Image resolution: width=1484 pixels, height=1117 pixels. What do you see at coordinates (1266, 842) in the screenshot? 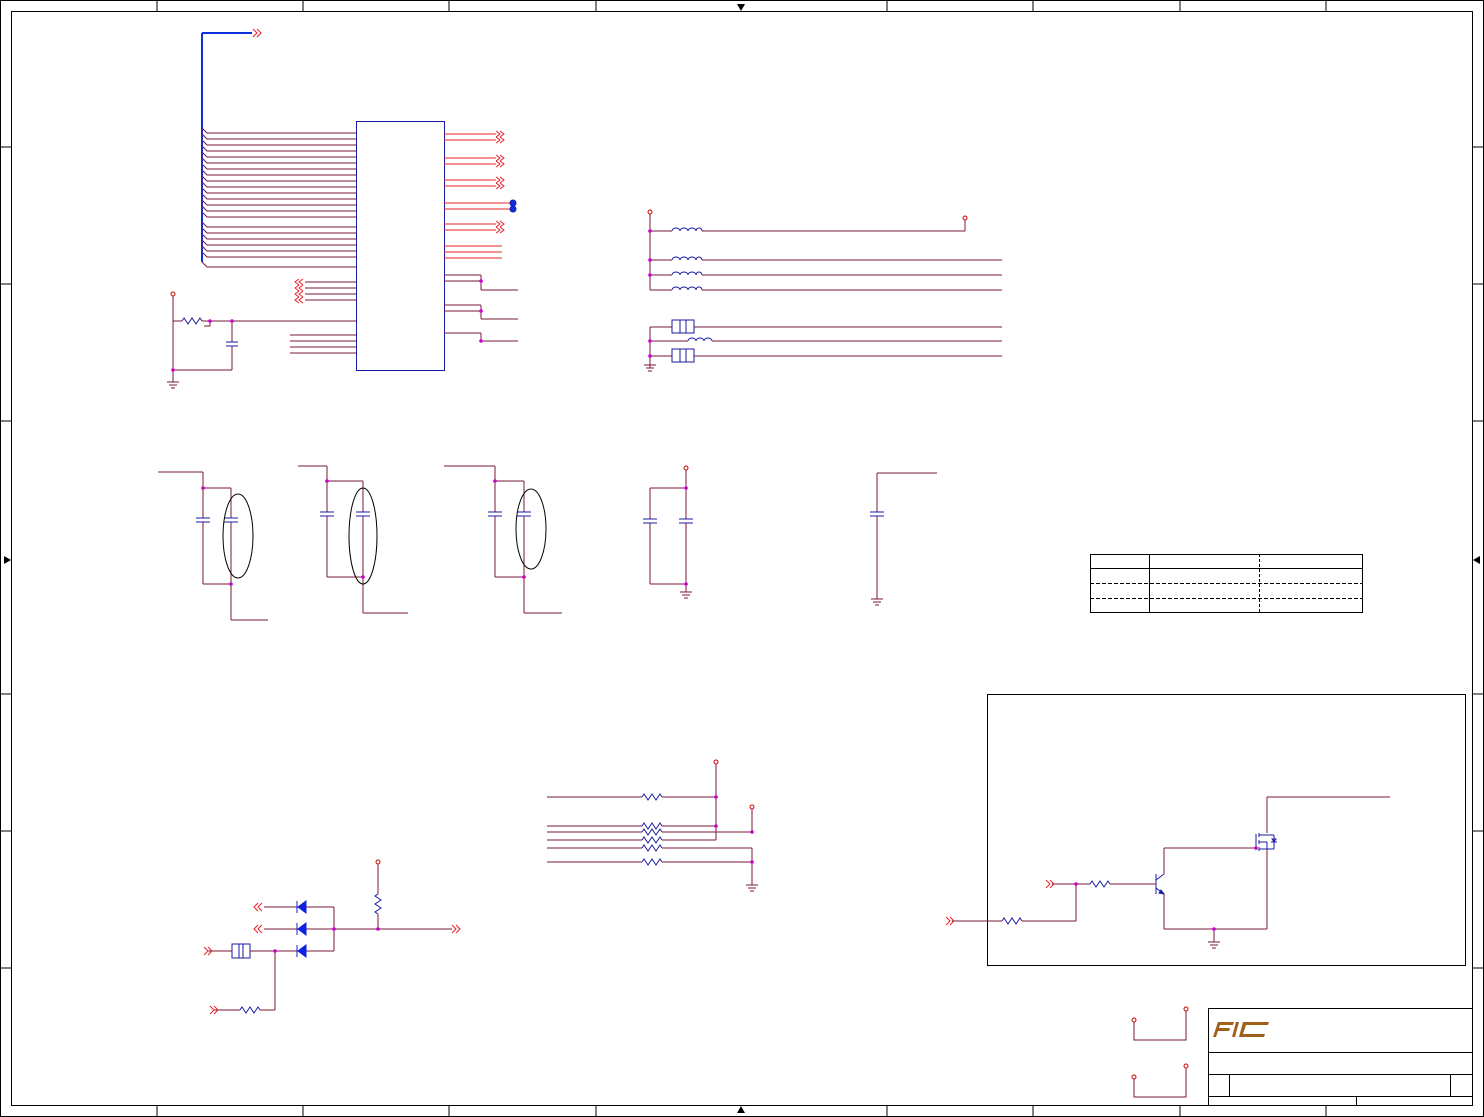
I see `mosfet-symbol` at bounding box center [1266, 842].